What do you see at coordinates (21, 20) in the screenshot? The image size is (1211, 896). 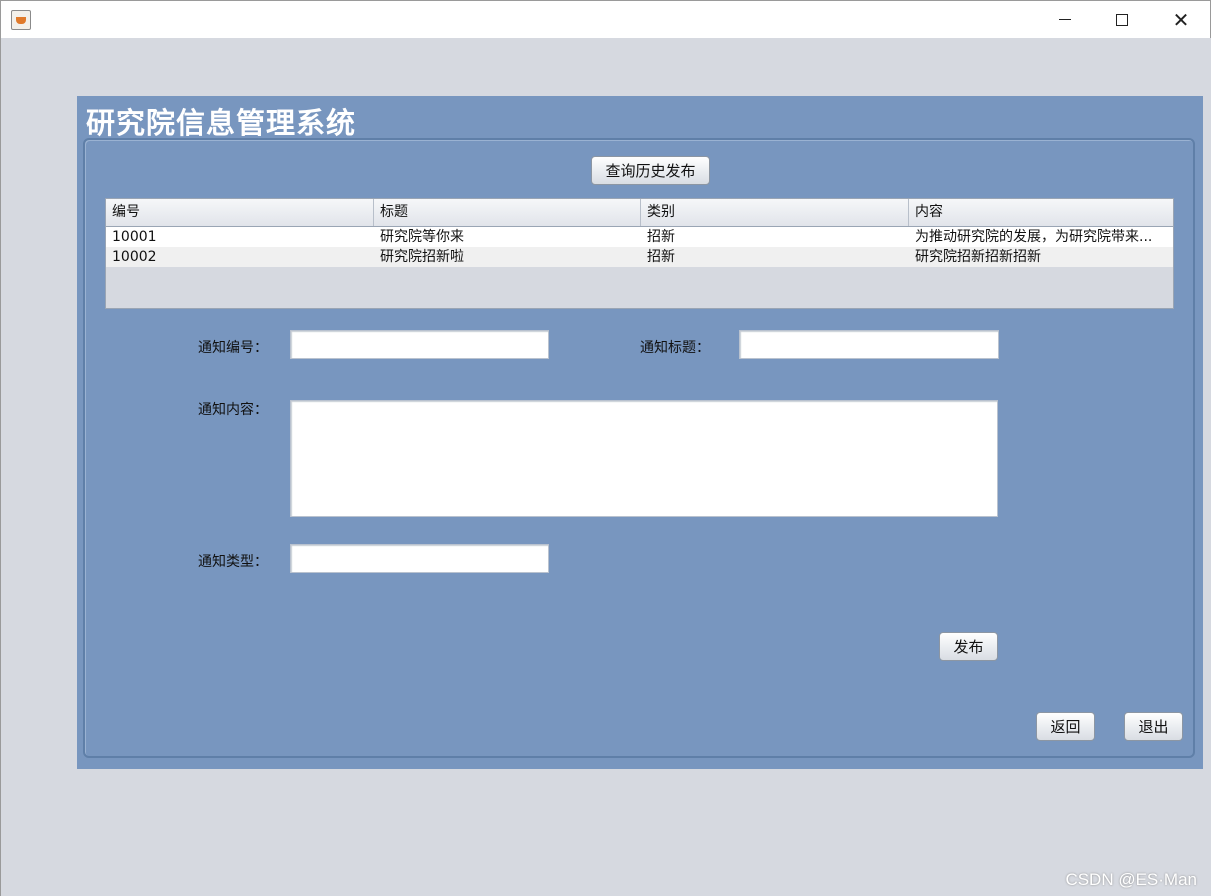 I see `java-app-icon` at bounding box center [21, 20].